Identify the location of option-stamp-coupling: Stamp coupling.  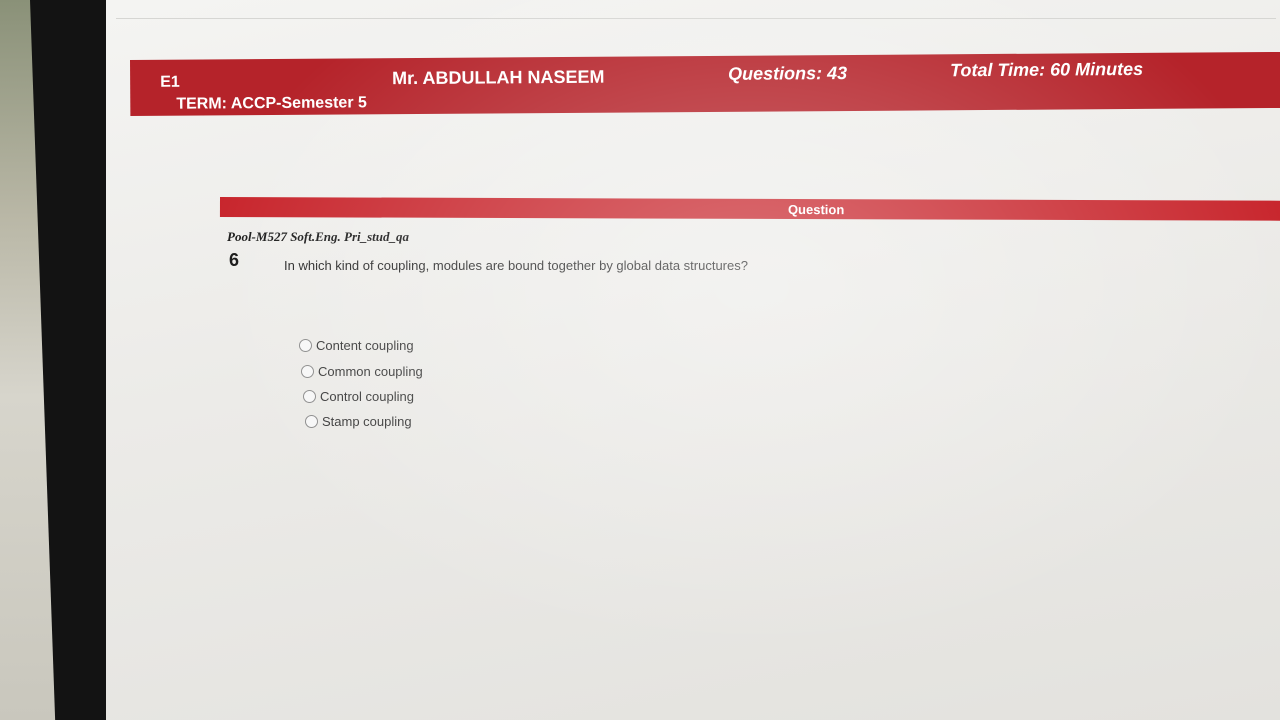
(358, 421).